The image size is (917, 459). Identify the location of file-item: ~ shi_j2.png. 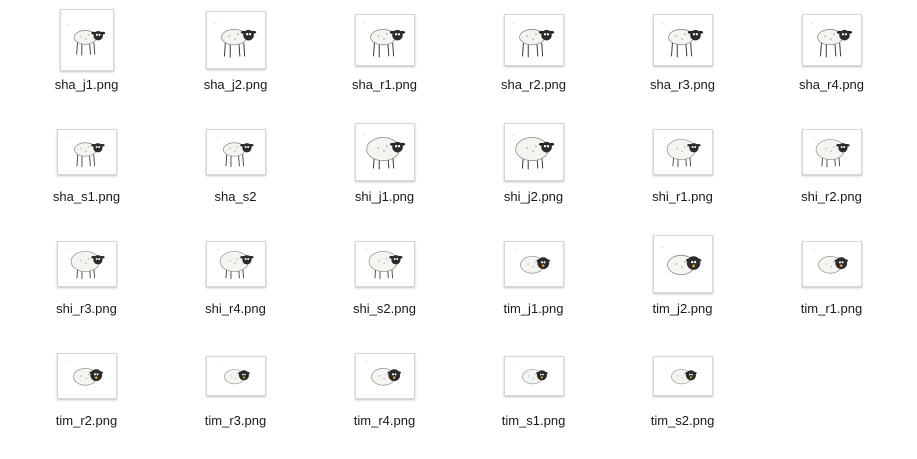
(533, 168).